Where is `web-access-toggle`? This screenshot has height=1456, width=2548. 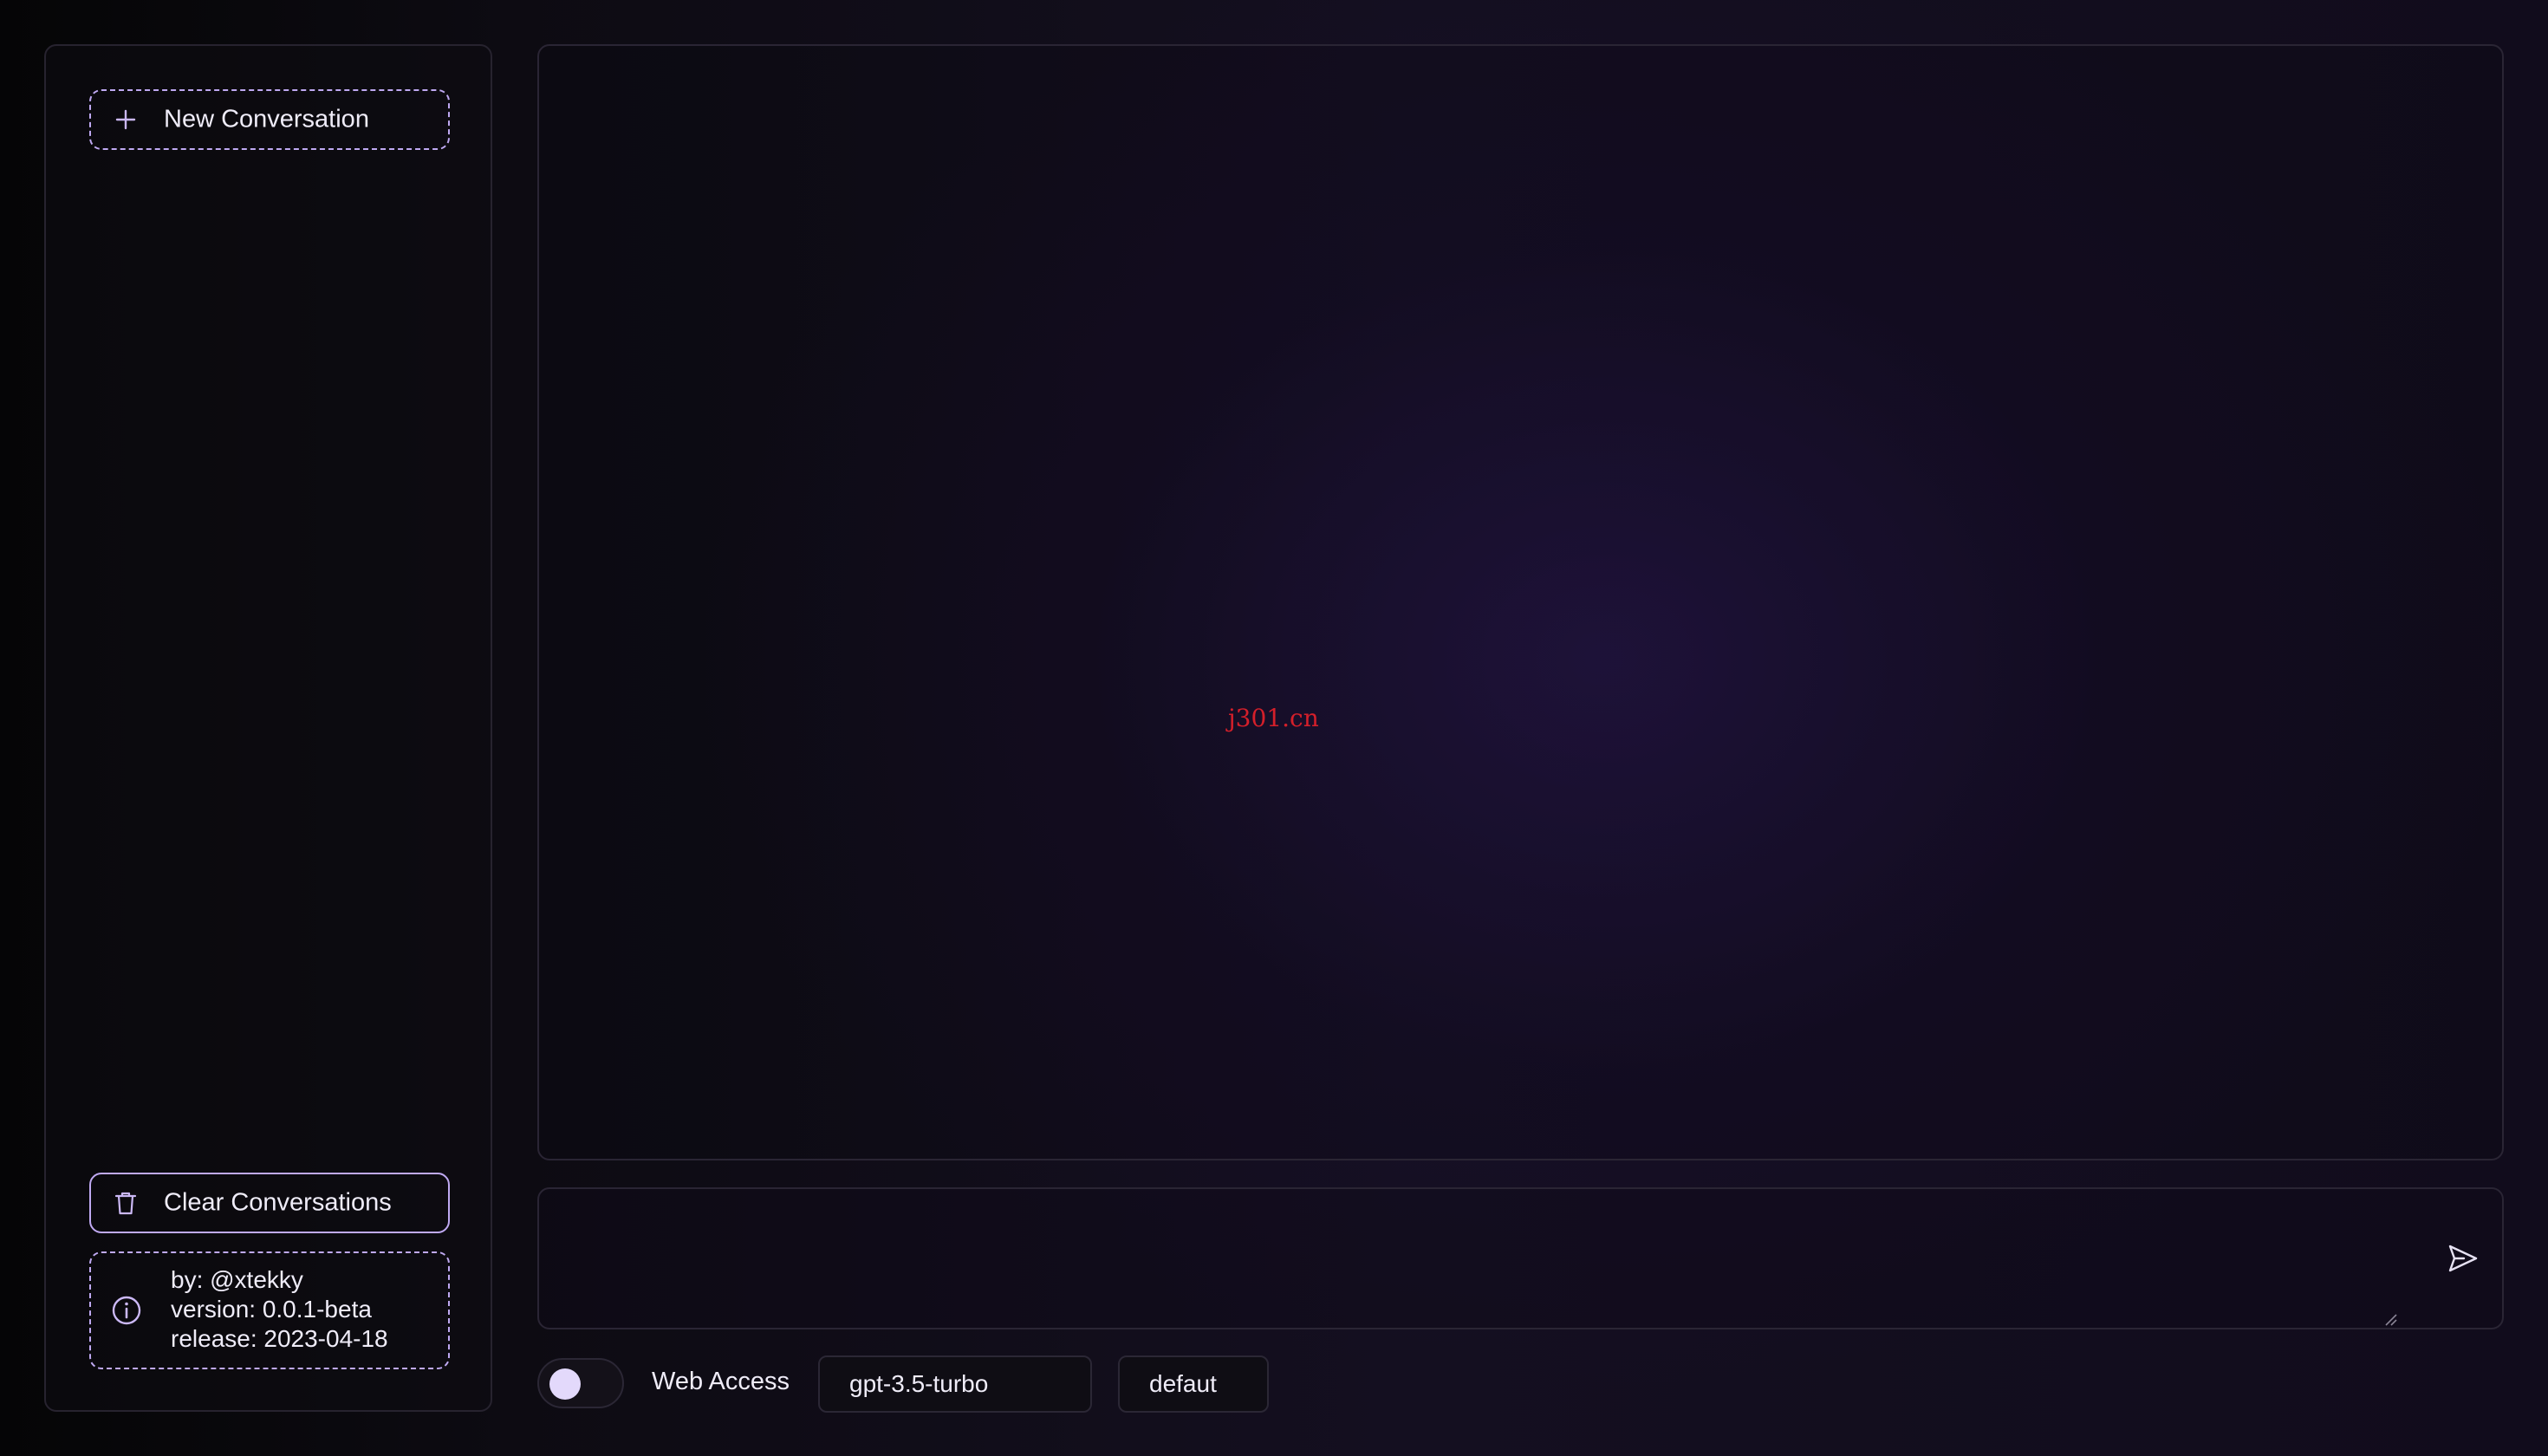
web-access-toggle is located at coordinates (580, 1383).